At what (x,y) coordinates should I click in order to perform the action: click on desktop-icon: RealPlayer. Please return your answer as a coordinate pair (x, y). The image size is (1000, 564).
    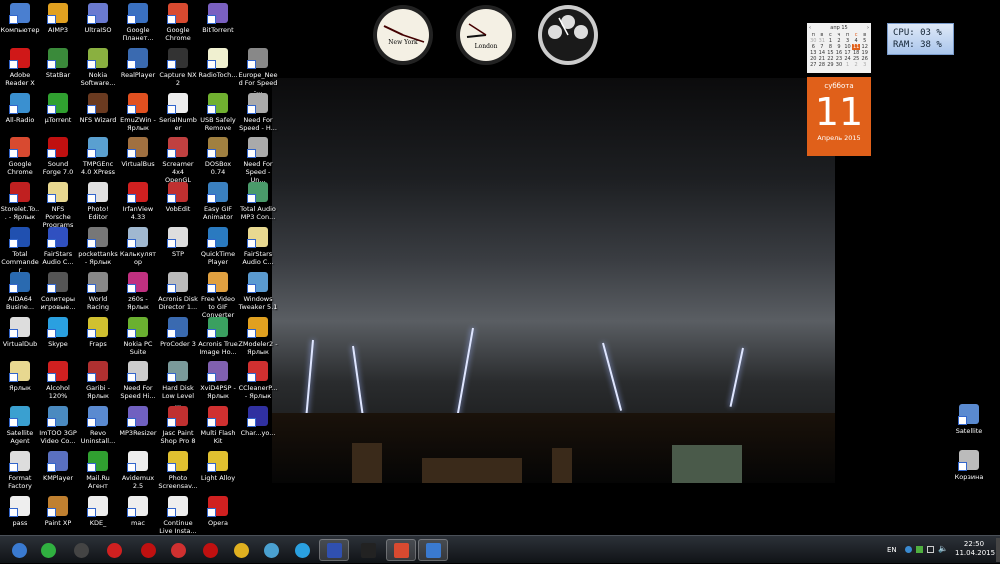
    Looking at the image, I should click on (138, 63).